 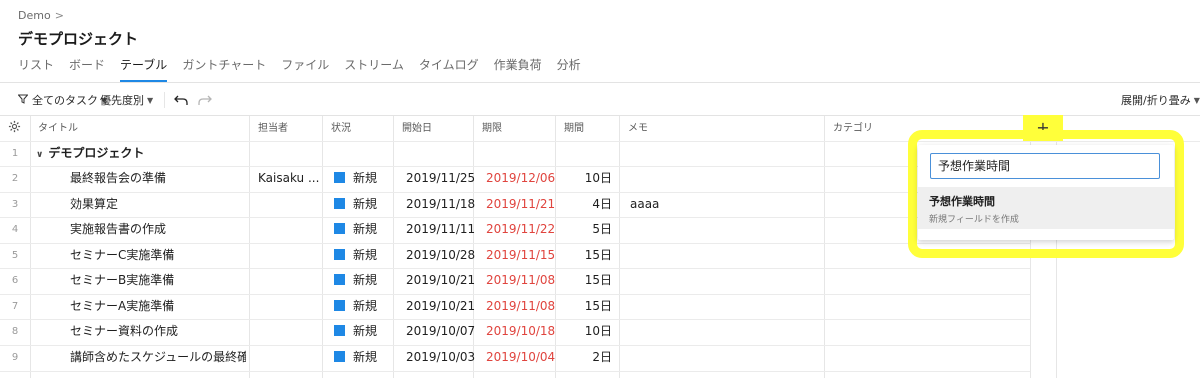 What do you see at coordinates (1045, 166) in the screenshot?
I see `field-name-input: 予想作業時間` at bounding box center [1045, 166].